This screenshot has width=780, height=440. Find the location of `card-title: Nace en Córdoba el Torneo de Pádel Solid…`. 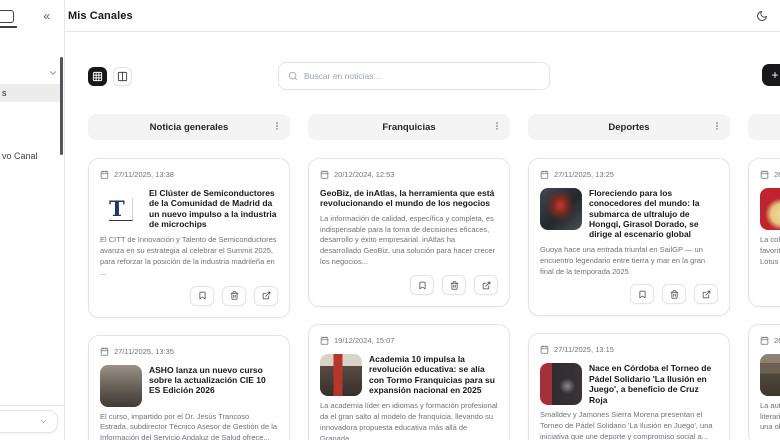

card-title: Nace en Córdoba el Torneo de Pádel Solid… is located at coordinates (650, 384).